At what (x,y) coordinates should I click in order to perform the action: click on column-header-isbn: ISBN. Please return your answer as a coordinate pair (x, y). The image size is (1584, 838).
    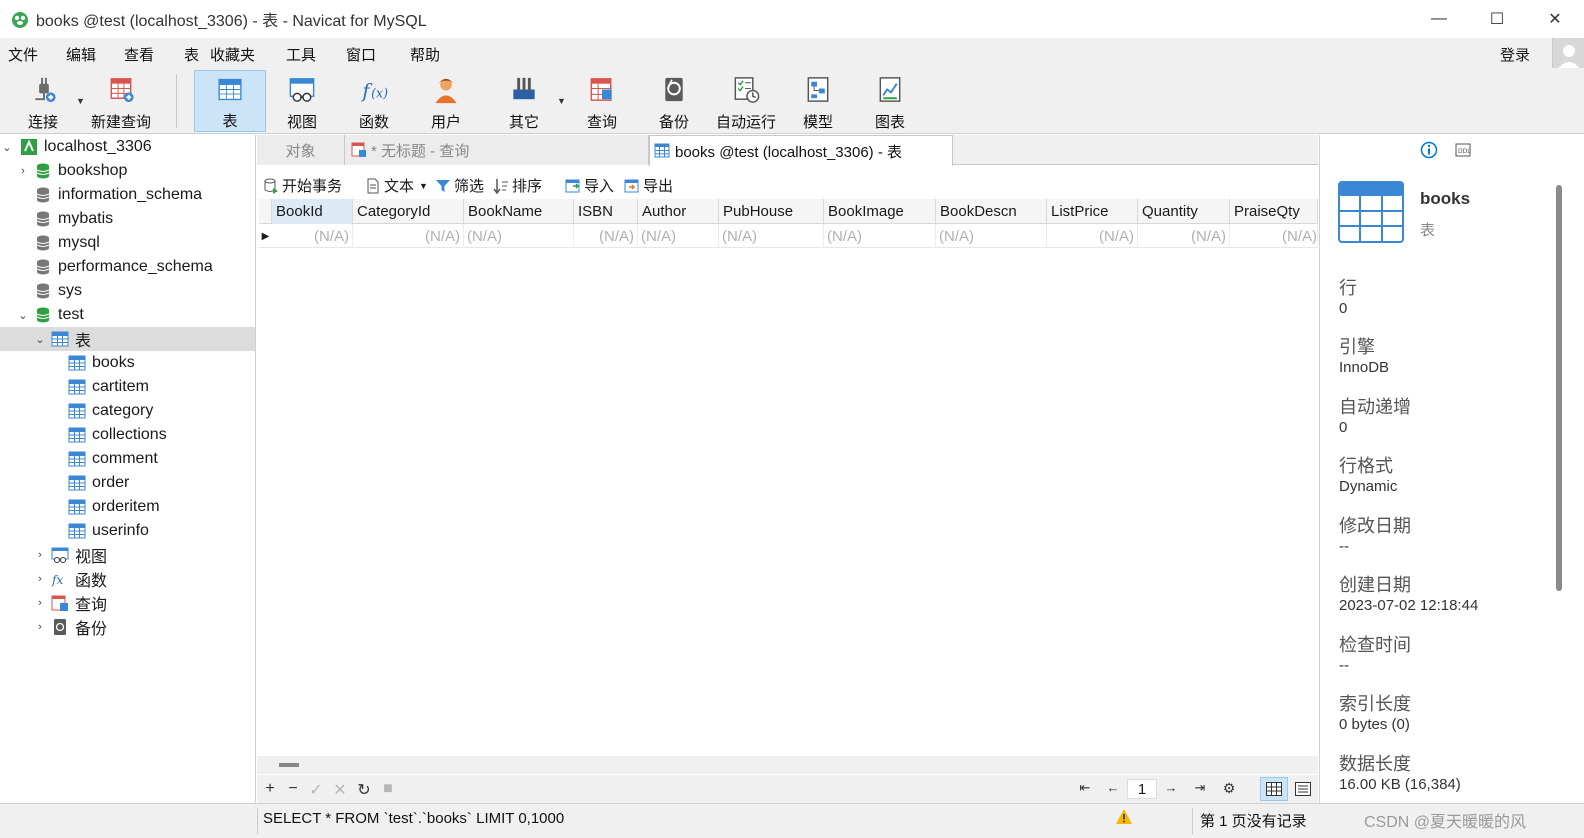
    Looking at the image, I should click on (606, 211).